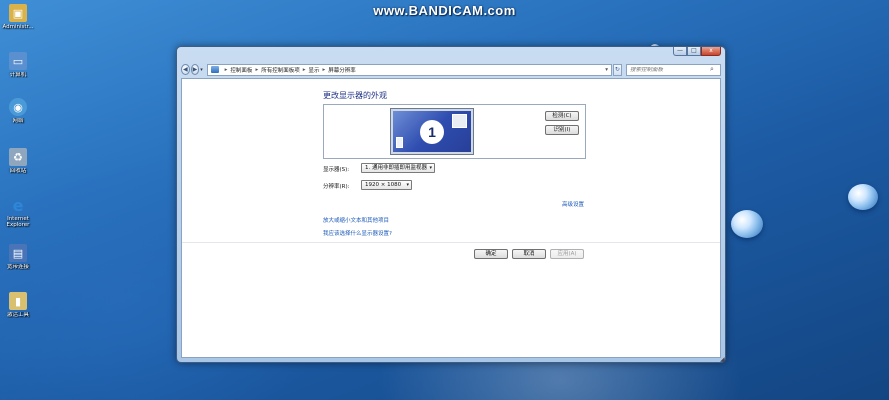 Image resolution: width=889 pixels, height=400 pixels. Describe the element at coordinates (18, 157) in the screenshot. I see `recycle-bin-icon: ♻` at that location.